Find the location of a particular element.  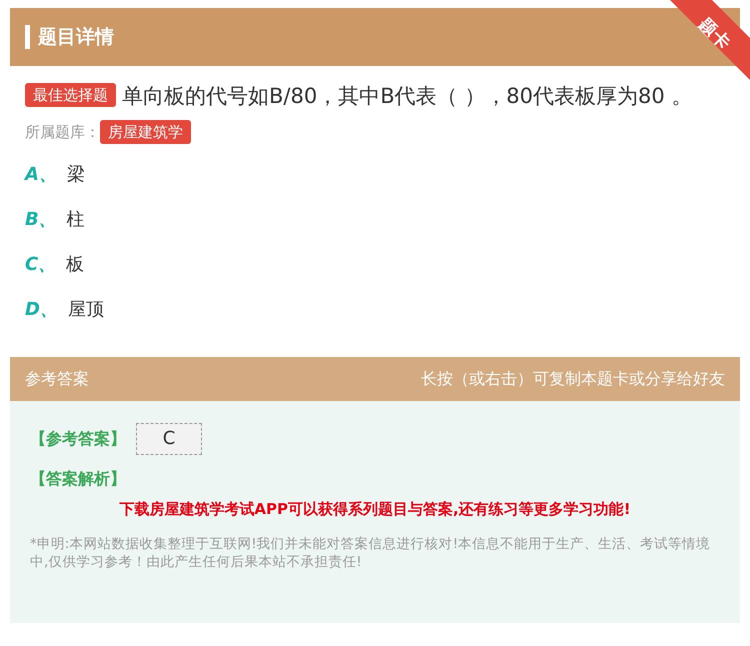

option-text: 柱 is located at coordinates (75, 219).